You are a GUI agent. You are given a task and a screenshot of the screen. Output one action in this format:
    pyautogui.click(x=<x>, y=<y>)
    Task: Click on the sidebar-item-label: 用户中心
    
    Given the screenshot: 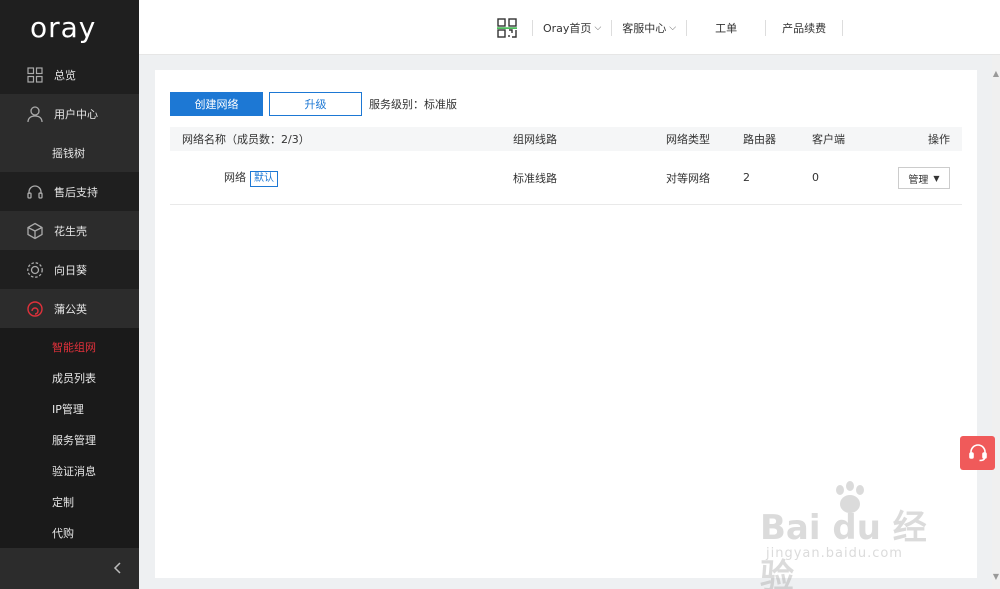 What is the action you would take?
    pyautogui.click(x=76, y=114)
    